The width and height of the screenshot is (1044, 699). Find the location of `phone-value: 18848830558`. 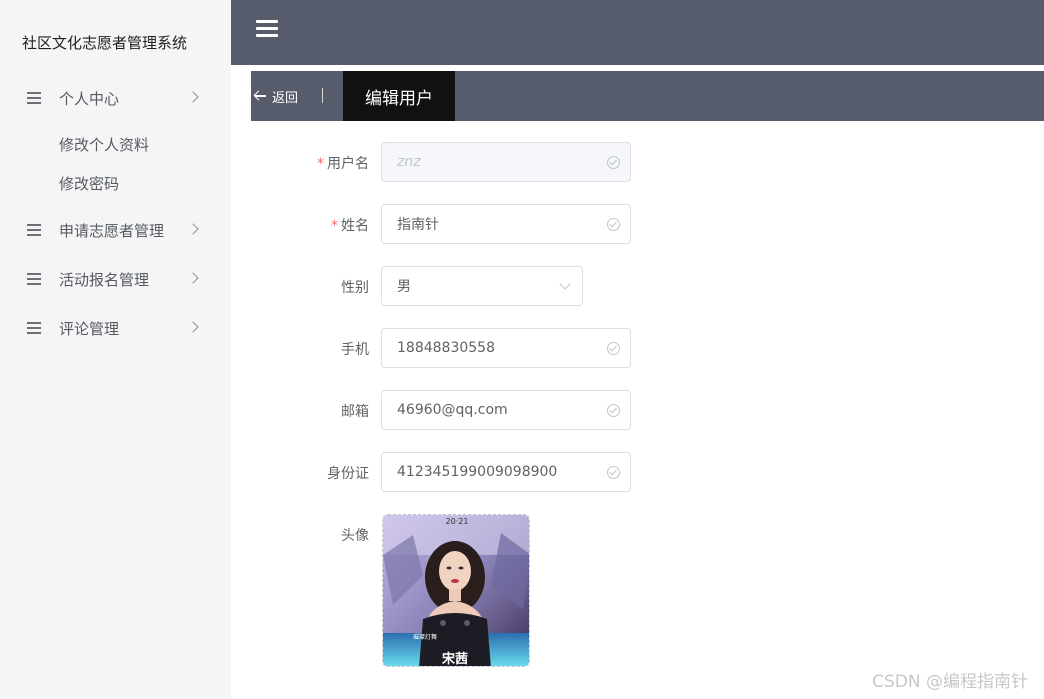

phone-value: 18848830558 is located at coordinates (446, 348).